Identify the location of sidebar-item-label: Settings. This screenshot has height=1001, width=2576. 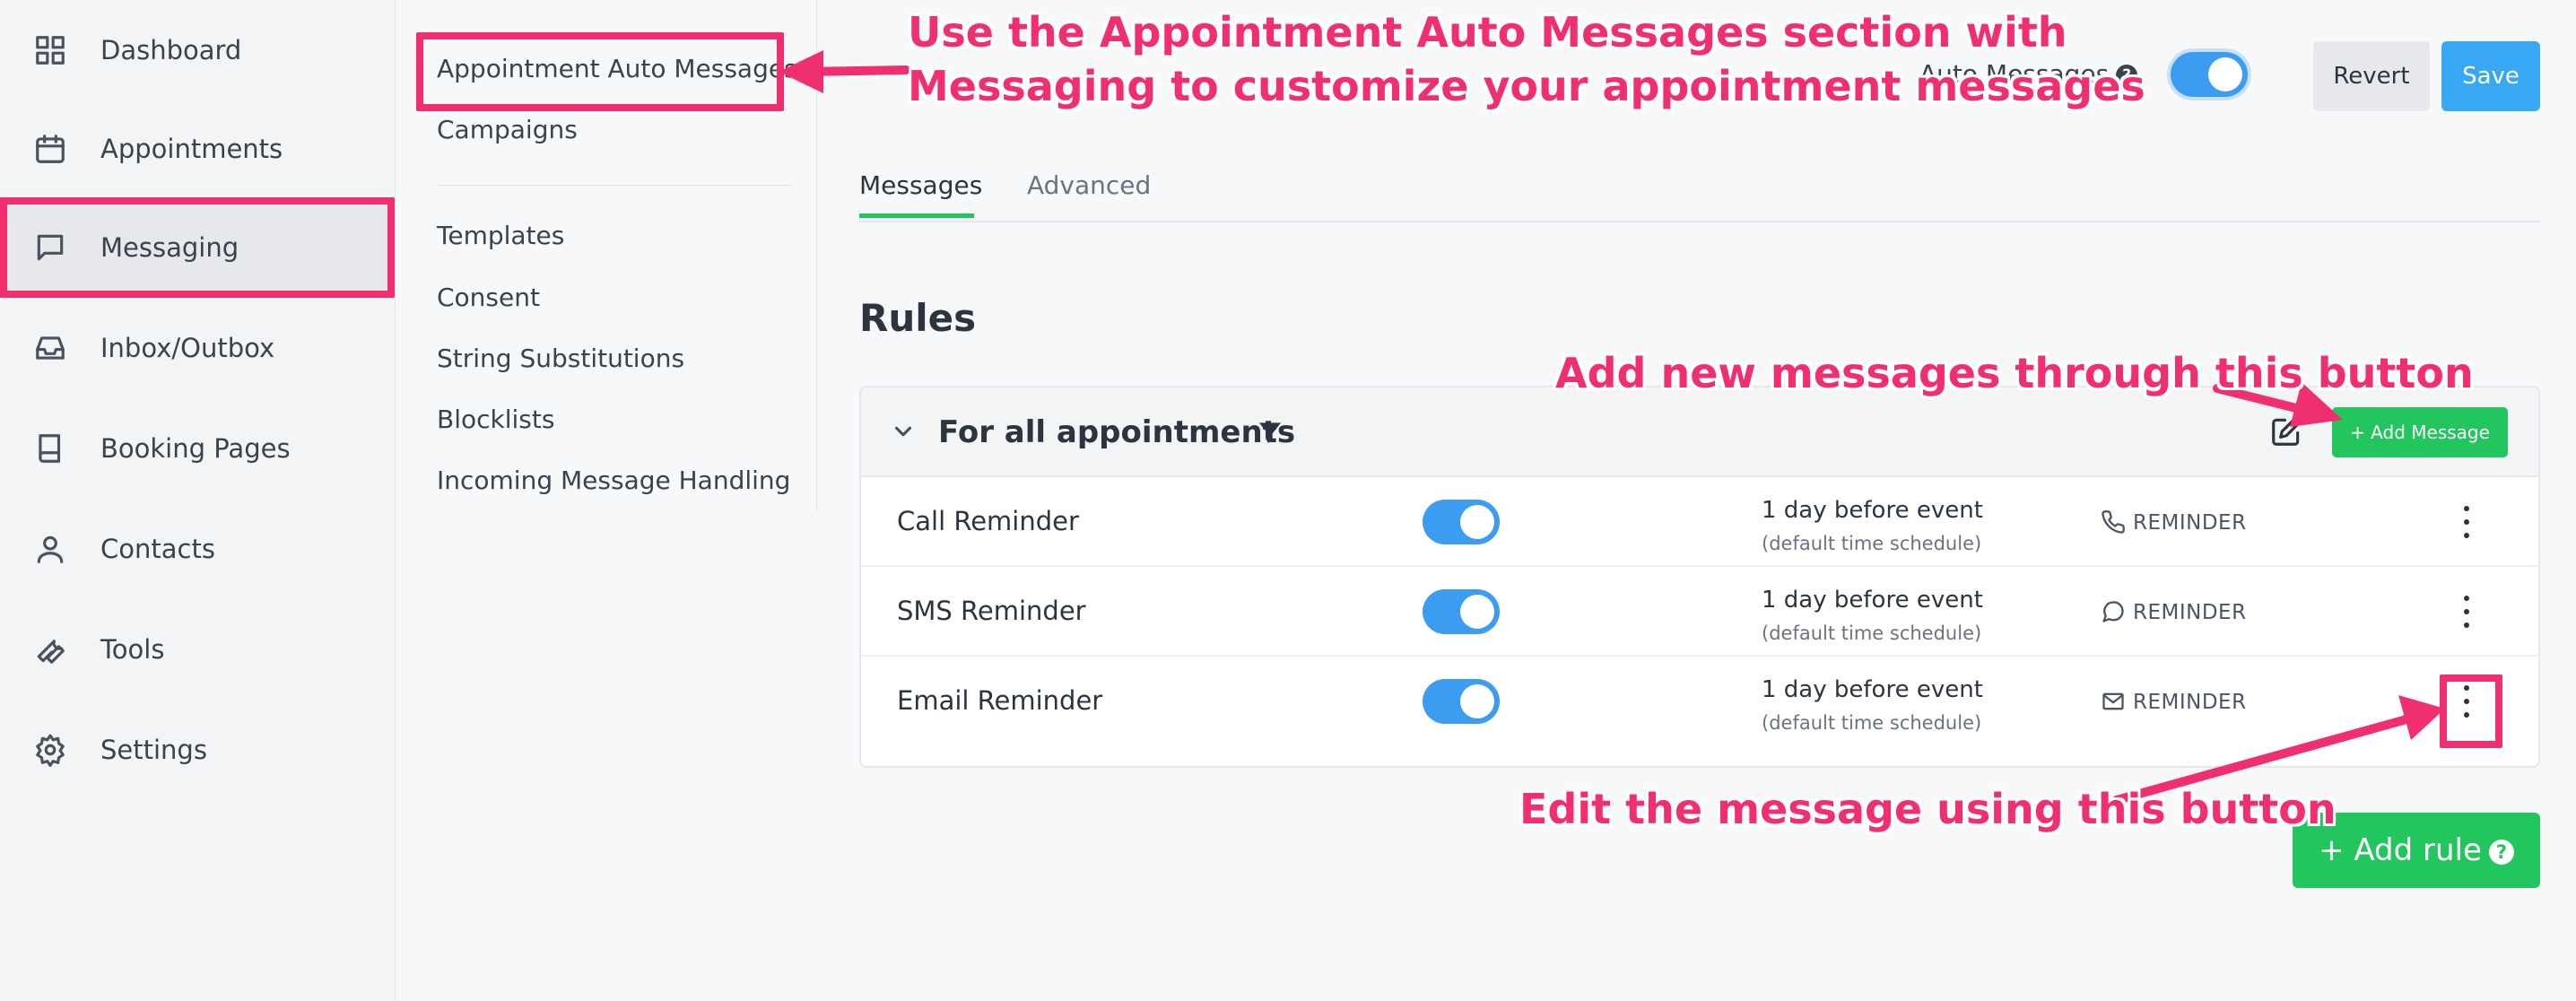
(153, 750).